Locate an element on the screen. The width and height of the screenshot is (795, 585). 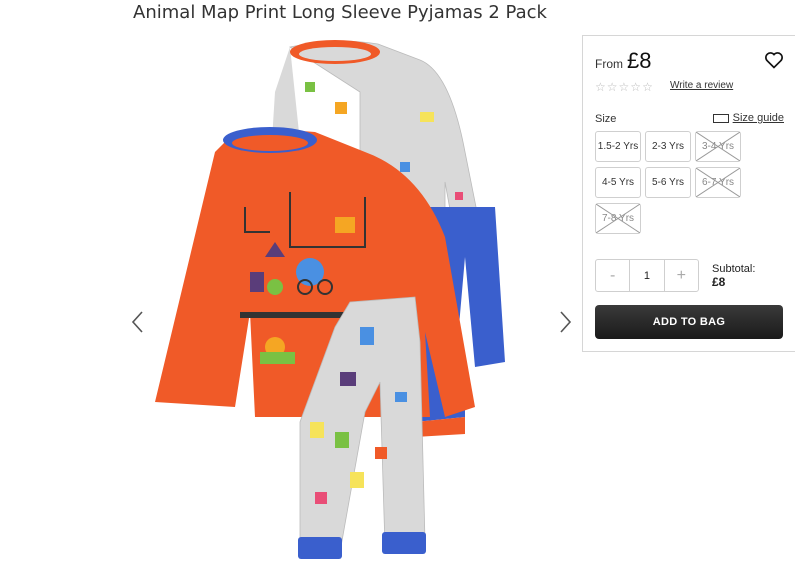
rating-stars: ☆ ☆ ☆ ☆ ☆ is located at coordinates (624, 87).